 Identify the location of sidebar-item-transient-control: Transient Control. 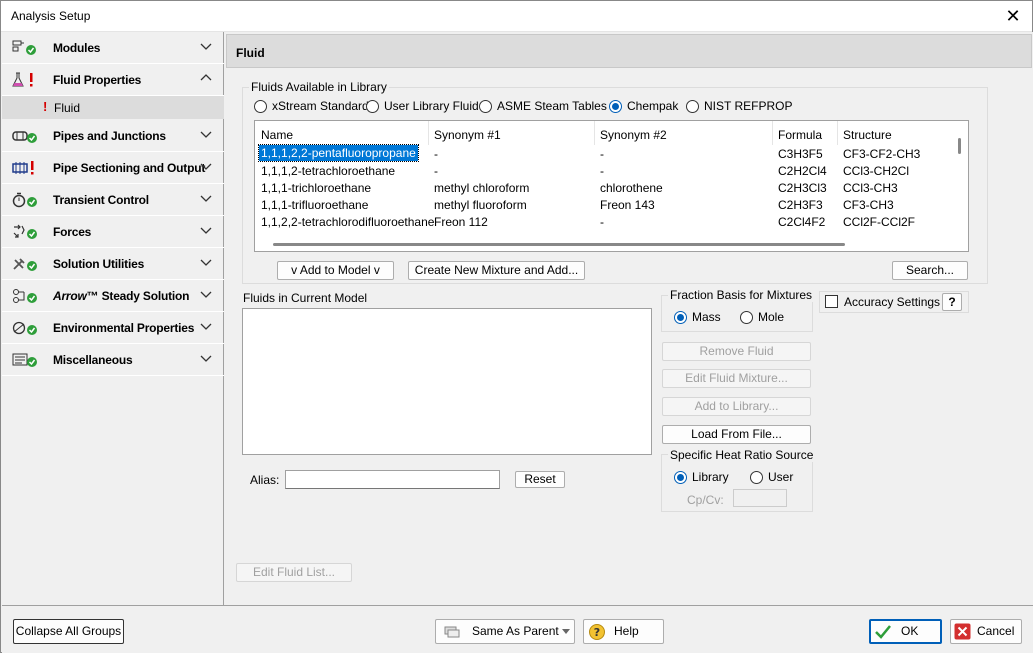
(113, 200).